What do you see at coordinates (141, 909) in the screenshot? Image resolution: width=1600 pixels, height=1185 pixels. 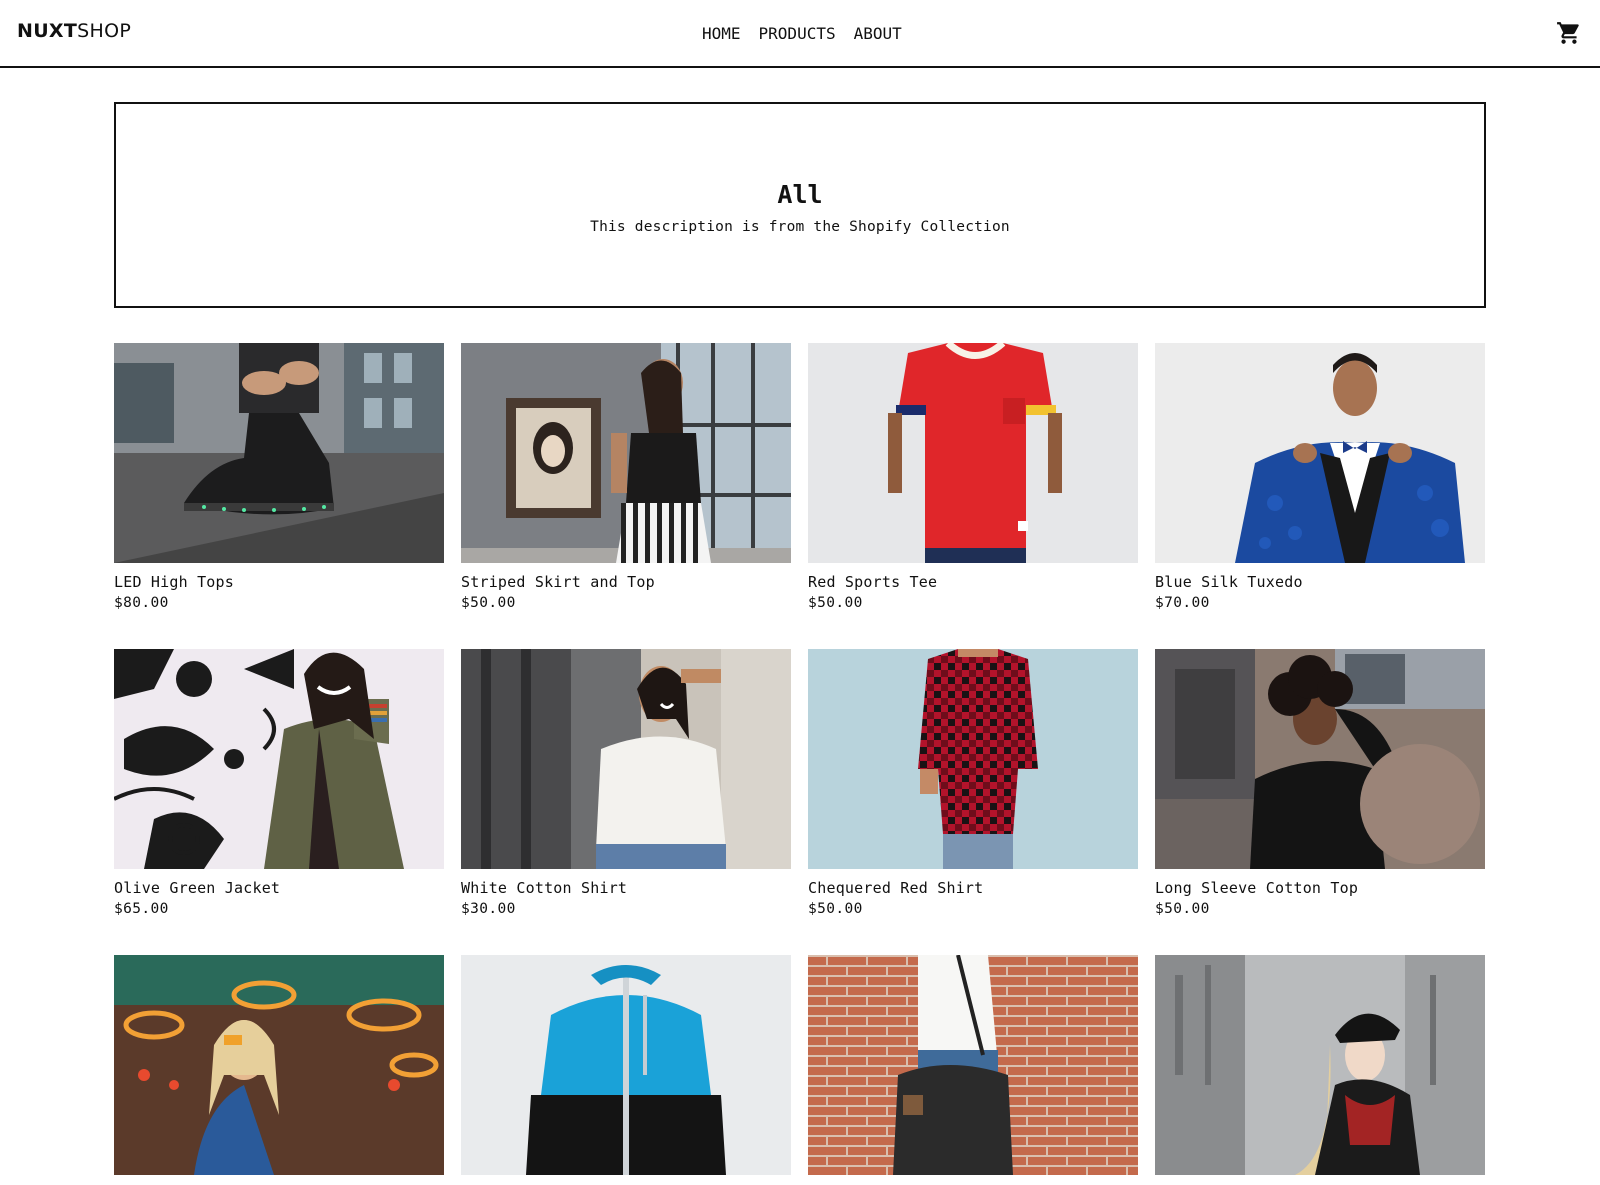 I see `product-price: $65.00` at bounding box center [141, 909].